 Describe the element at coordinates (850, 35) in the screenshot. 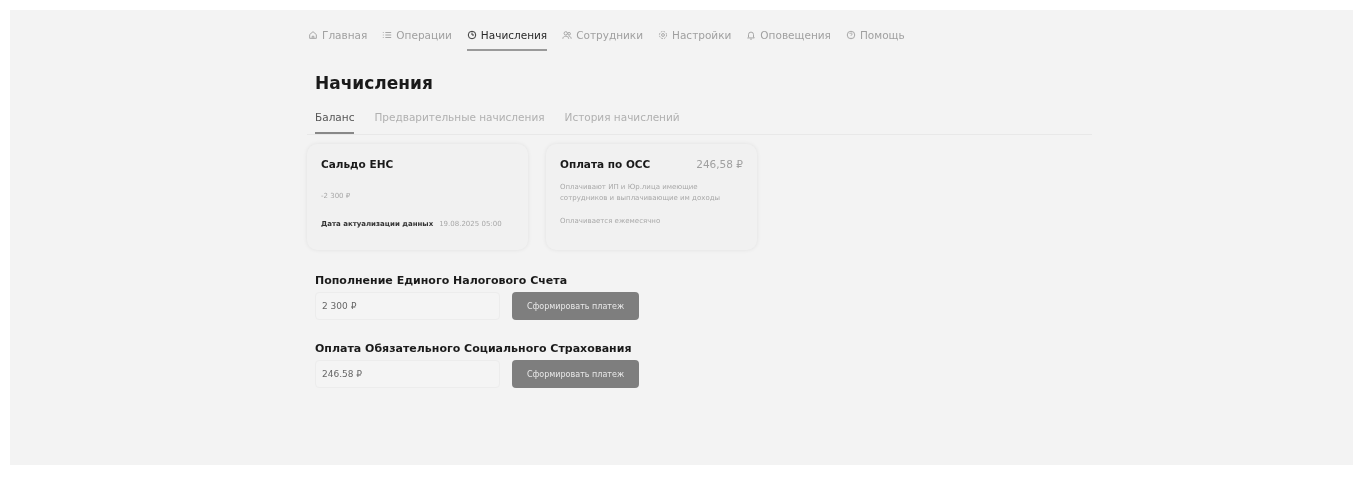

I see `help-icon` at that location.